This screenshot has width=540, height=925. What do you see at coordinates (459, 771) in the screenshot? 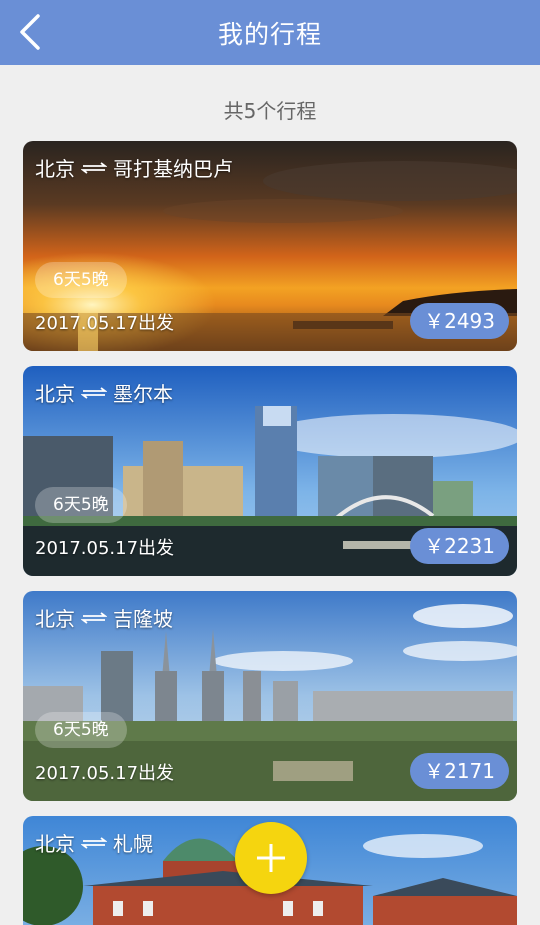
I see `price-badge: ￥2171` at bounding box center [459, 771].